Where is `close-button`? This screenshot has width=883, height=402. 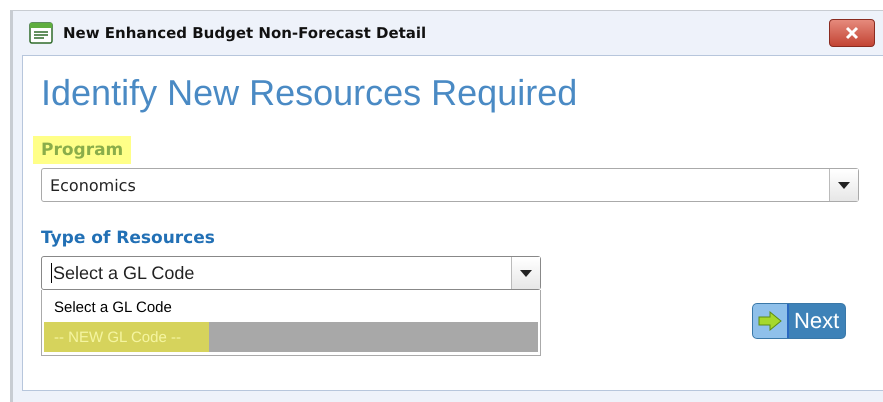
close-button is located at coordinates (852, 33).